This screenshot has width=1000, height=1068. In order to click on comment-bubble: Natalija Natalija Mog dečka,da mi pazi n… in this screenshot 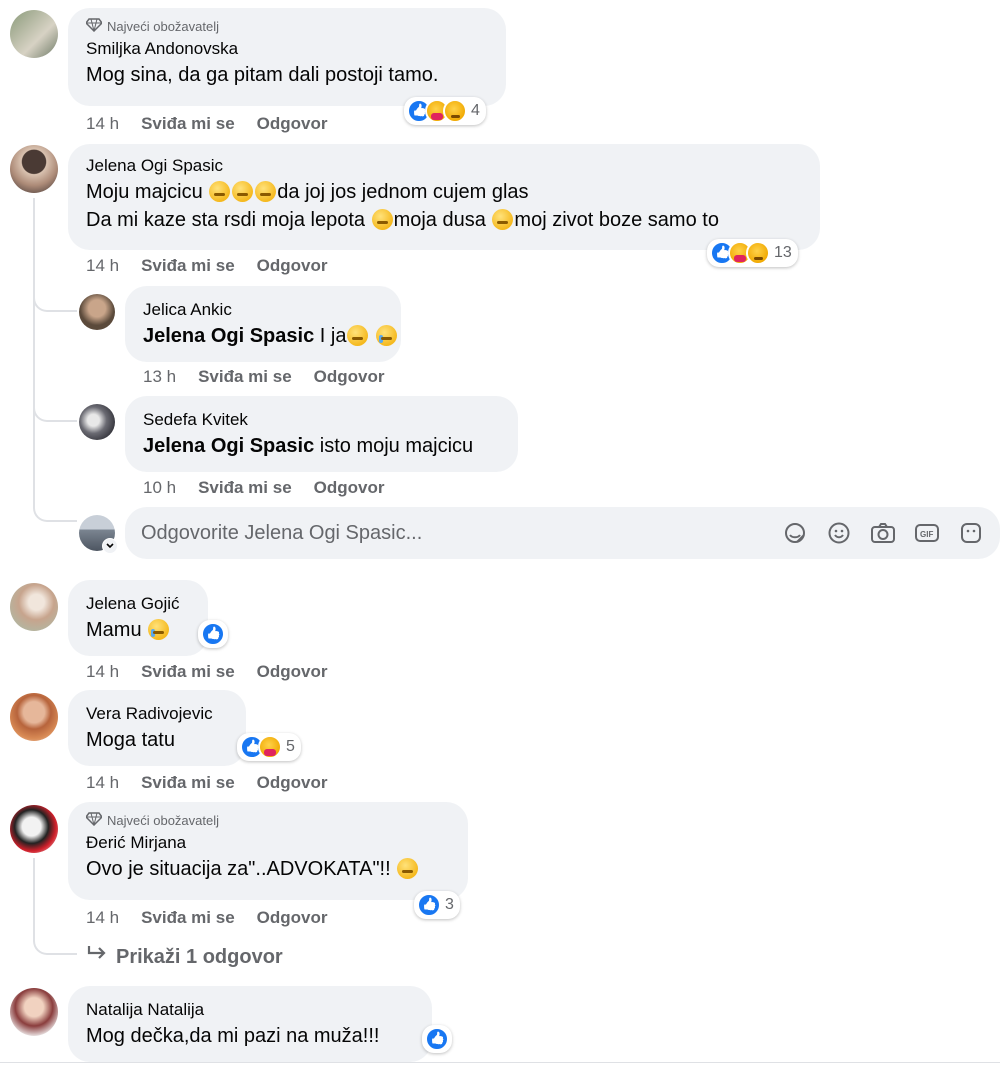, I will do `click(250, 1024)`.